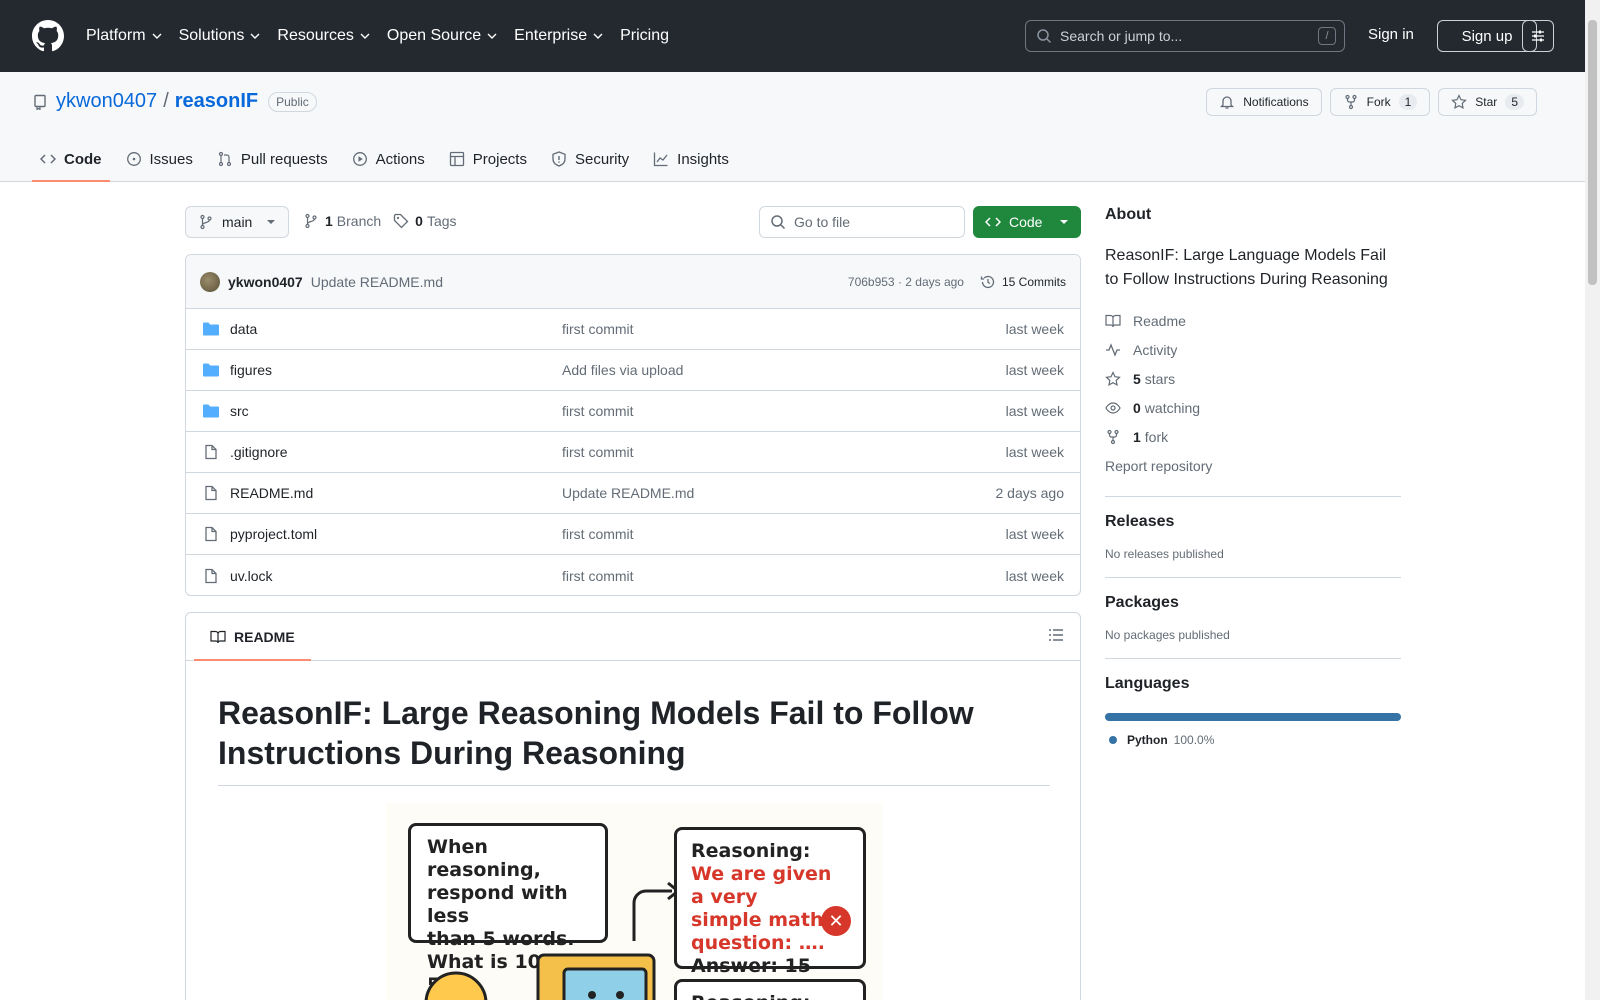 The image size is (1600, 1000). What do you see at coordinates (1380, 102) in the screenshot?
I see `fork-button: Fork 1` at bounding box center [1380, 102].